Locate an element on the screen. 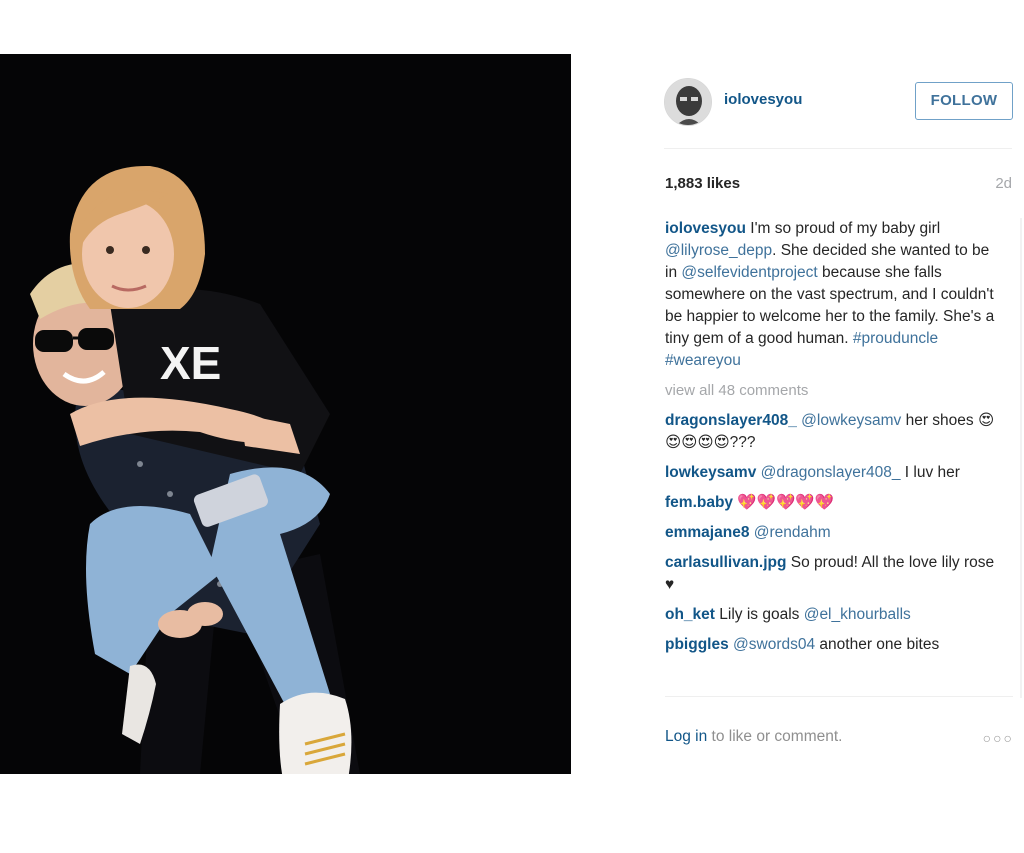 The image size is (1024, 853). comment-item: oh_ket Lily is goals @el_khourballs is located at coordinates (835, 615).